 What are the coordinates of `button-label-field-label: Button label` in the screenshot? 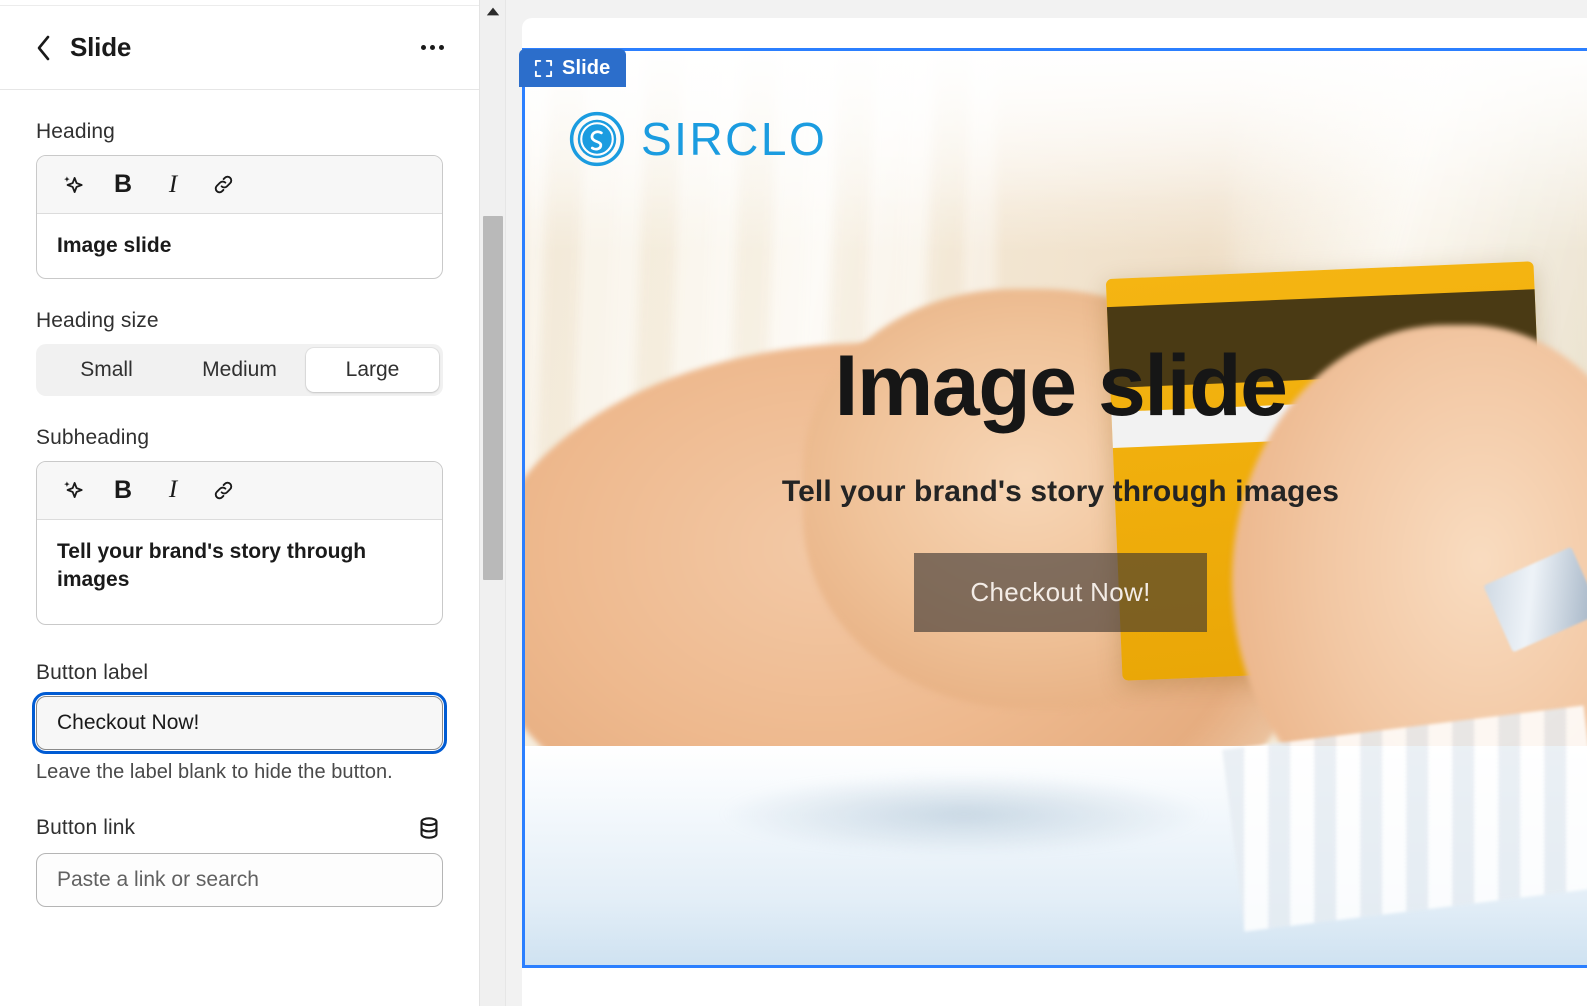 It's located at (92, 672).